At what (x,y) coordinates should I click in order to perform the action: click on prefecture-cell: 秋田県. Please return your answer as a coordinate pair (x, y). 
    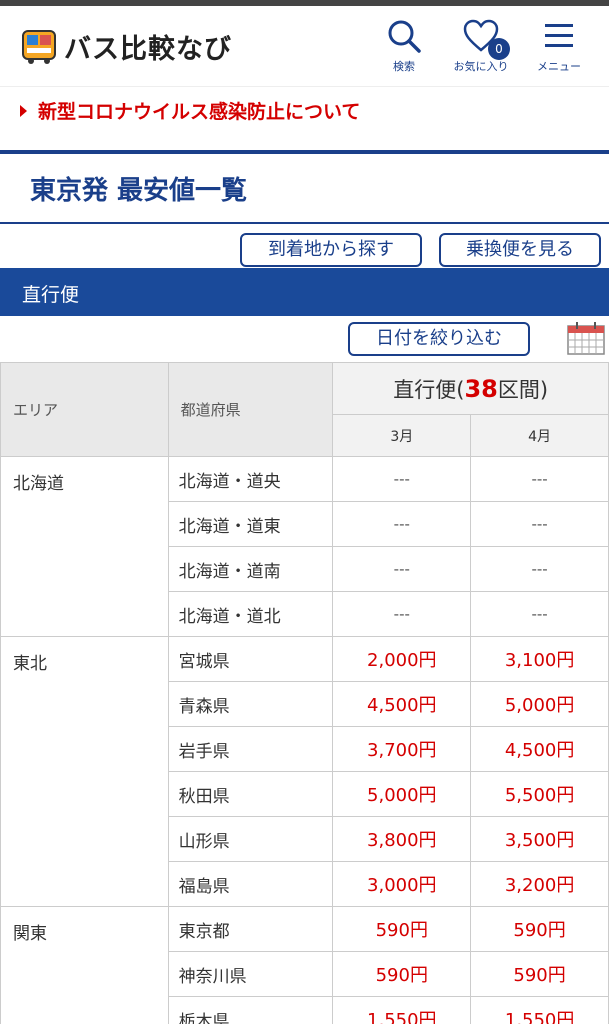
    Looking at the image, I should click on (250, 794).